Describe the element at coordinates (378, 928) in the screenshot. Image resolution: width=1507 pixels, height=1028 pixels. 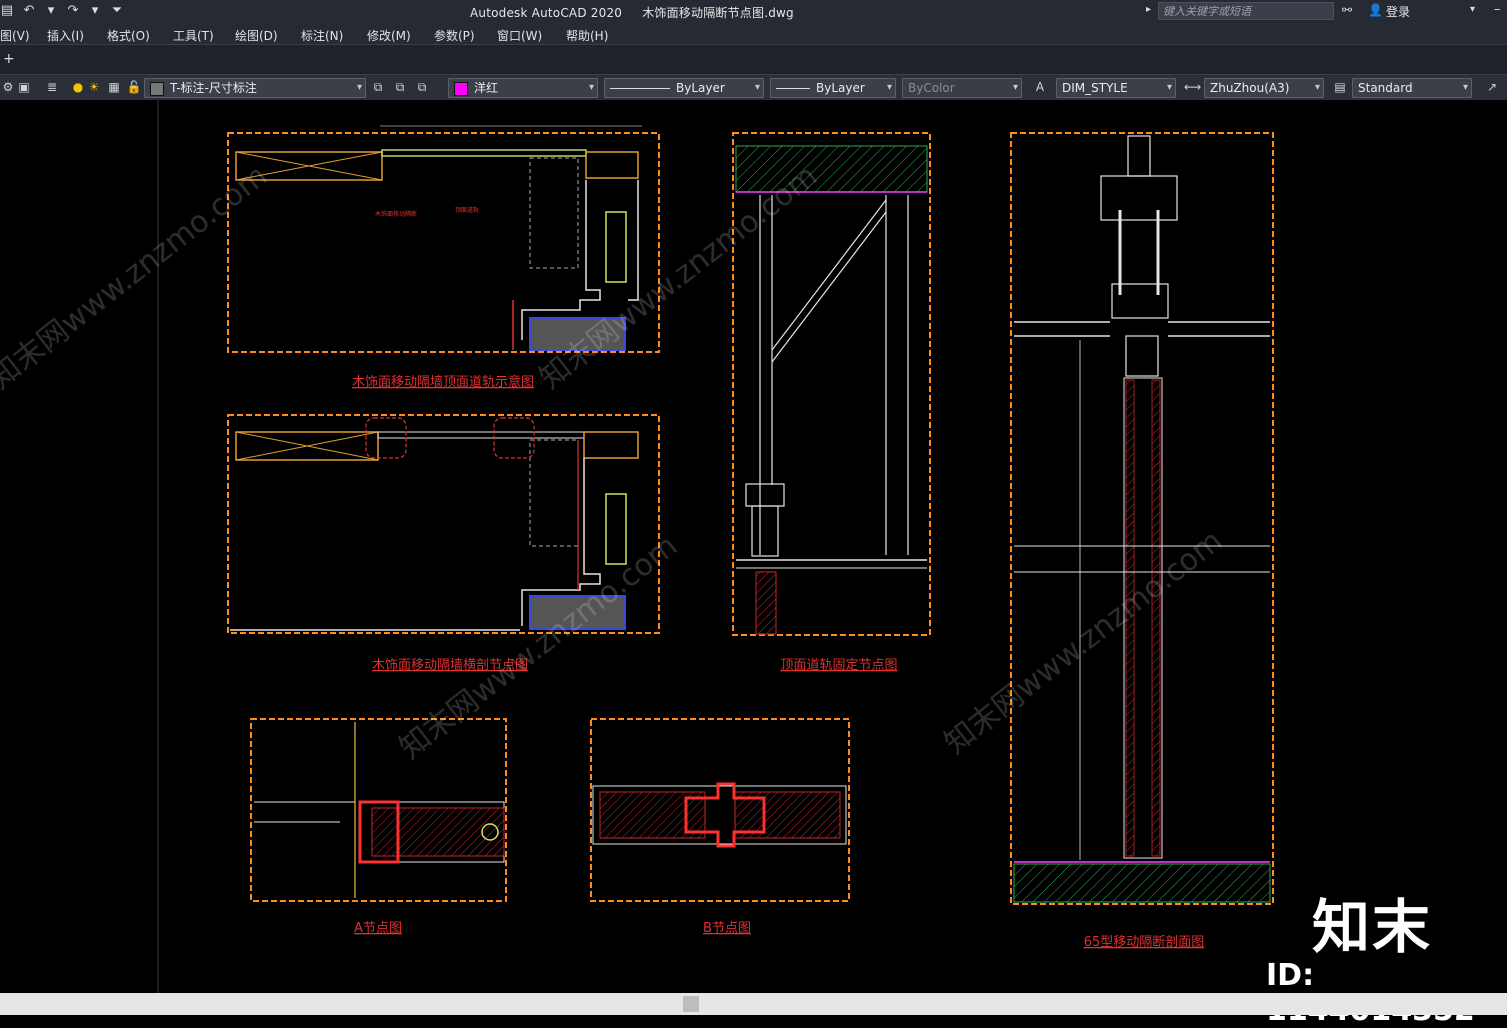
I see `drawing-title-4: A节点图` at that location.